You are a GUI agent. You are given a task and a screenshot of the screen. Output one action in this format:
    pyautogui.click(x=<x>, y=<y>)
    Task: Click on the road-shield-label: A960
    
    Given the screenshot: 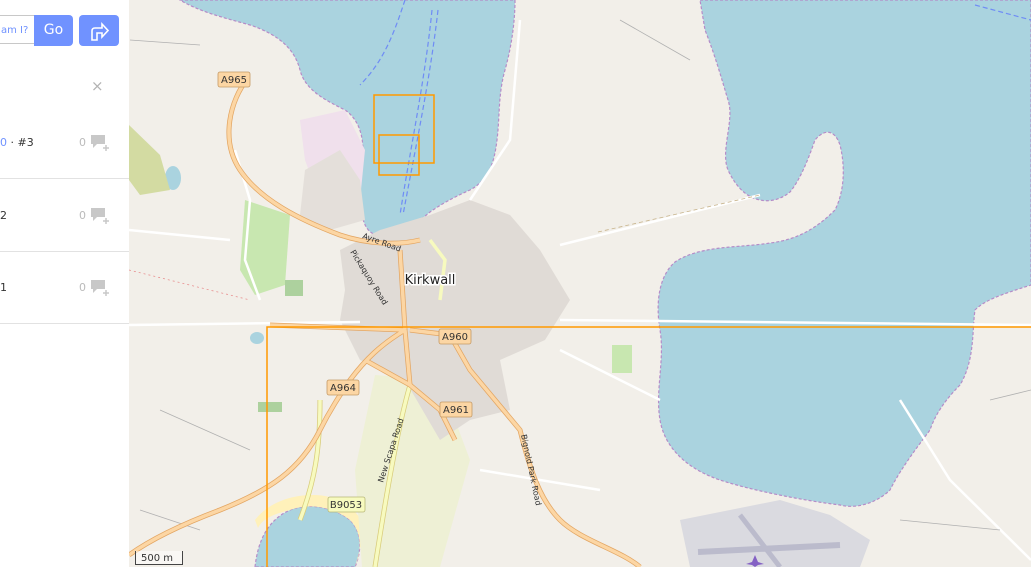 What is the action you would take?
    pyautogui.click(x=455, y=337)
    